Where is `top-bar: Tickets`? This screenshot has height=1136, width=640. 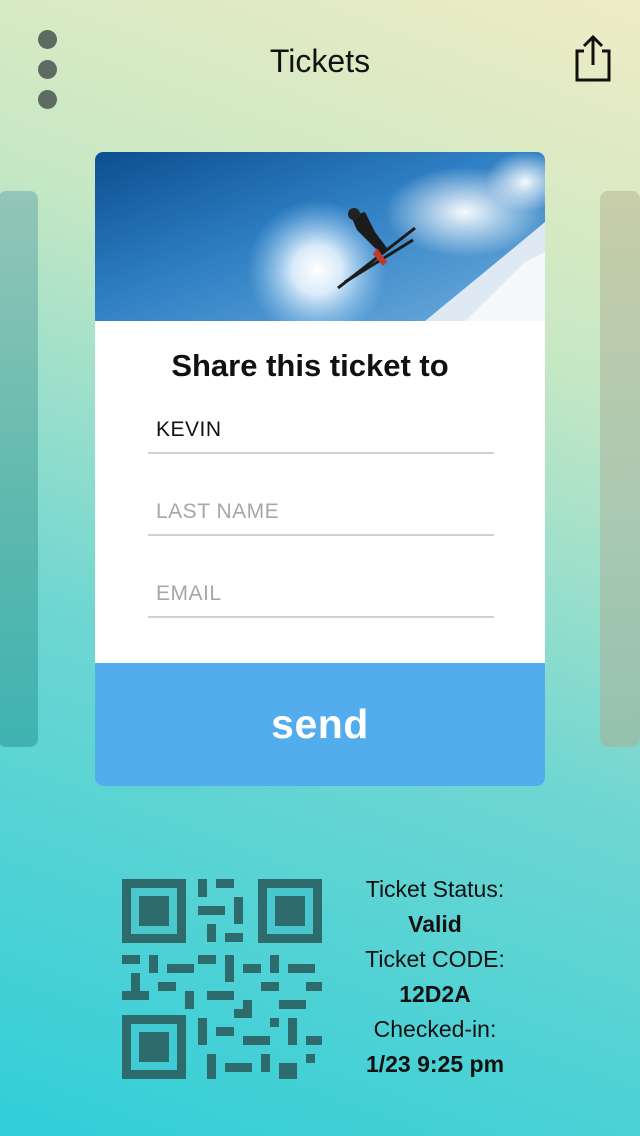 top-bar: Tickets is located at coordinates (320, 62).